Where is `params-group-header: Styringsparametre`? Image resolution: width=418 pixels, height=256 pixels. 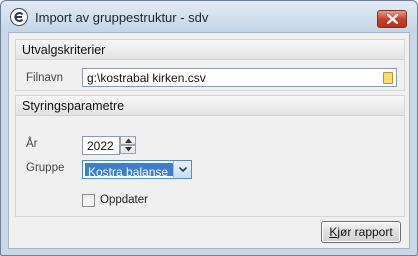
params-group-header: Styringsparametre is located at coordinates (210, 106).